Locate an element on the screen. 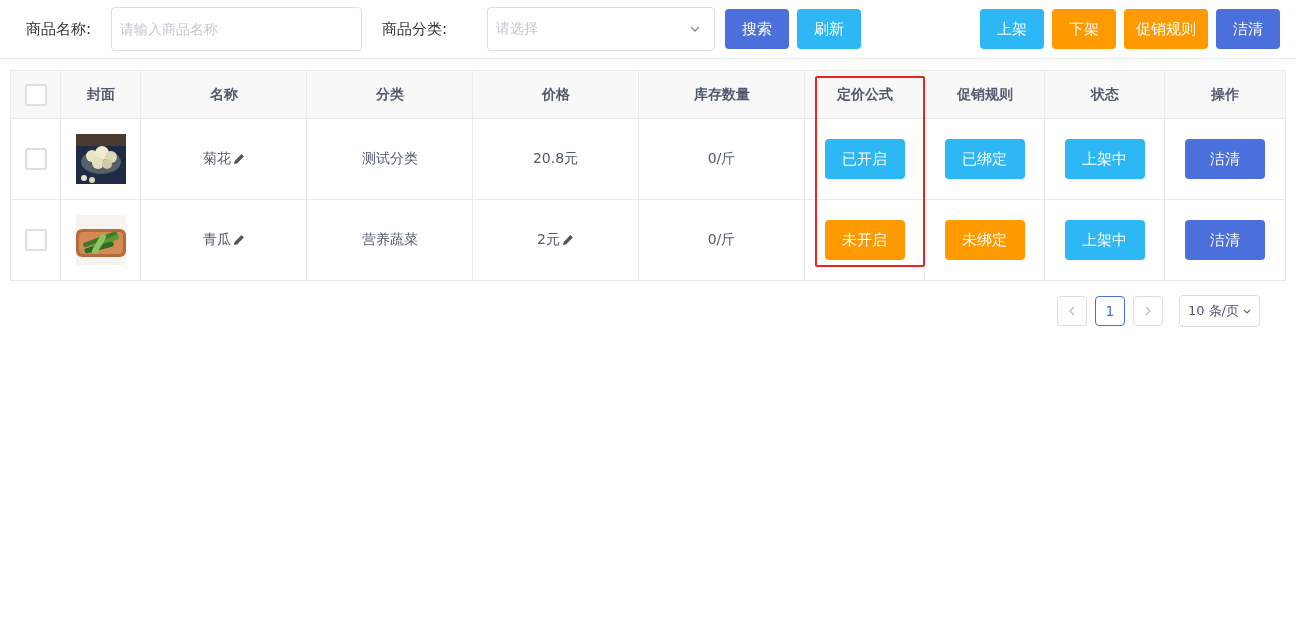  column-header: 促销规则 is located at coordinates (984, 94).